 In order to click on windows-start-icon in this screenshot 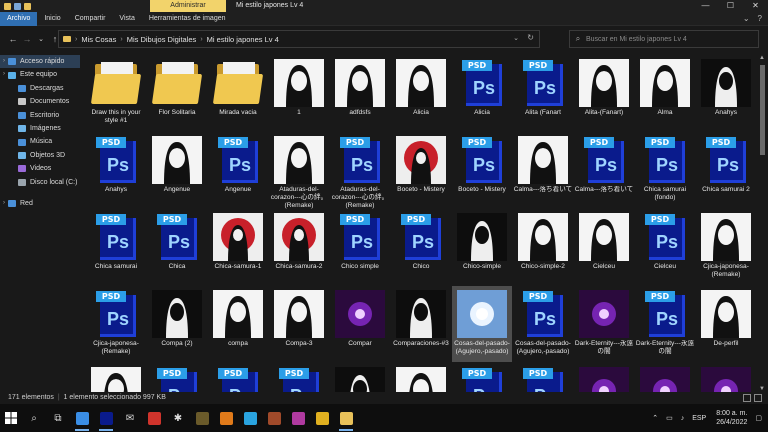, I will do `click(11, 418)`.